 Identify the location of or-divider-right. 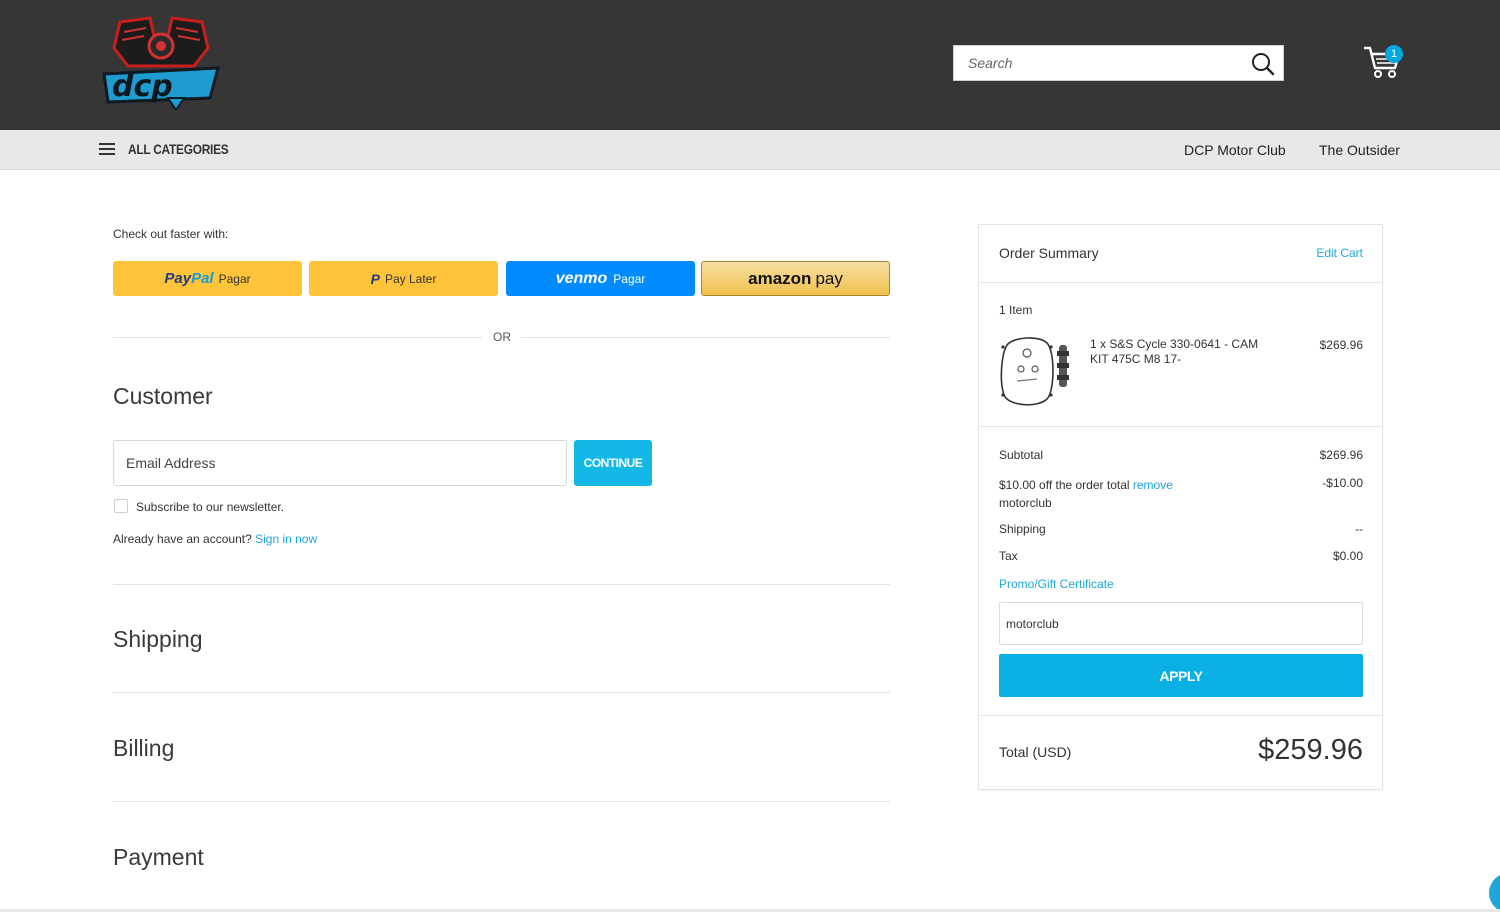
(705, 337).